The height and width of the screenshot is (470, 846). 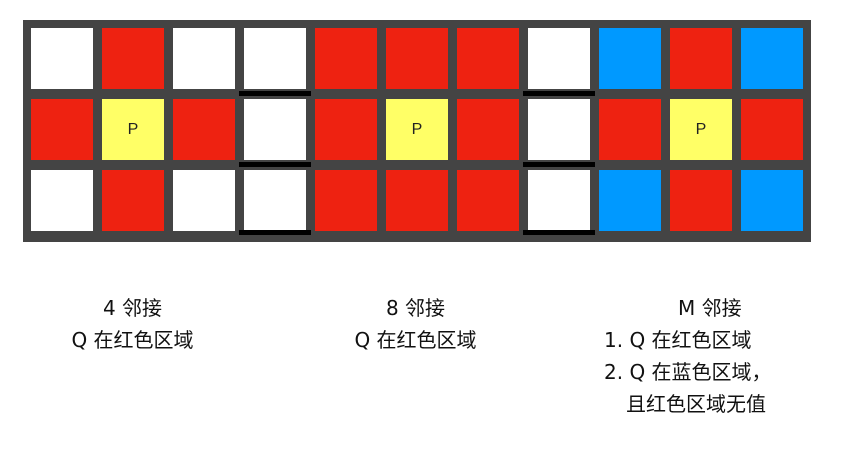 I want to click on caption-4-adjacency: 4 邻接 Q 在红色区域, so click(x=132, y=324).